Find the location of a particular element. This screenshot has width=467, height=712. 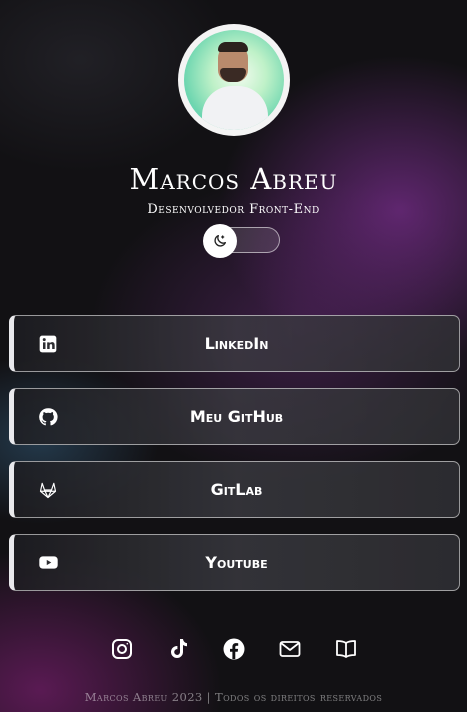

link-label: Meu GitHub is located at coordinates (236, 416).